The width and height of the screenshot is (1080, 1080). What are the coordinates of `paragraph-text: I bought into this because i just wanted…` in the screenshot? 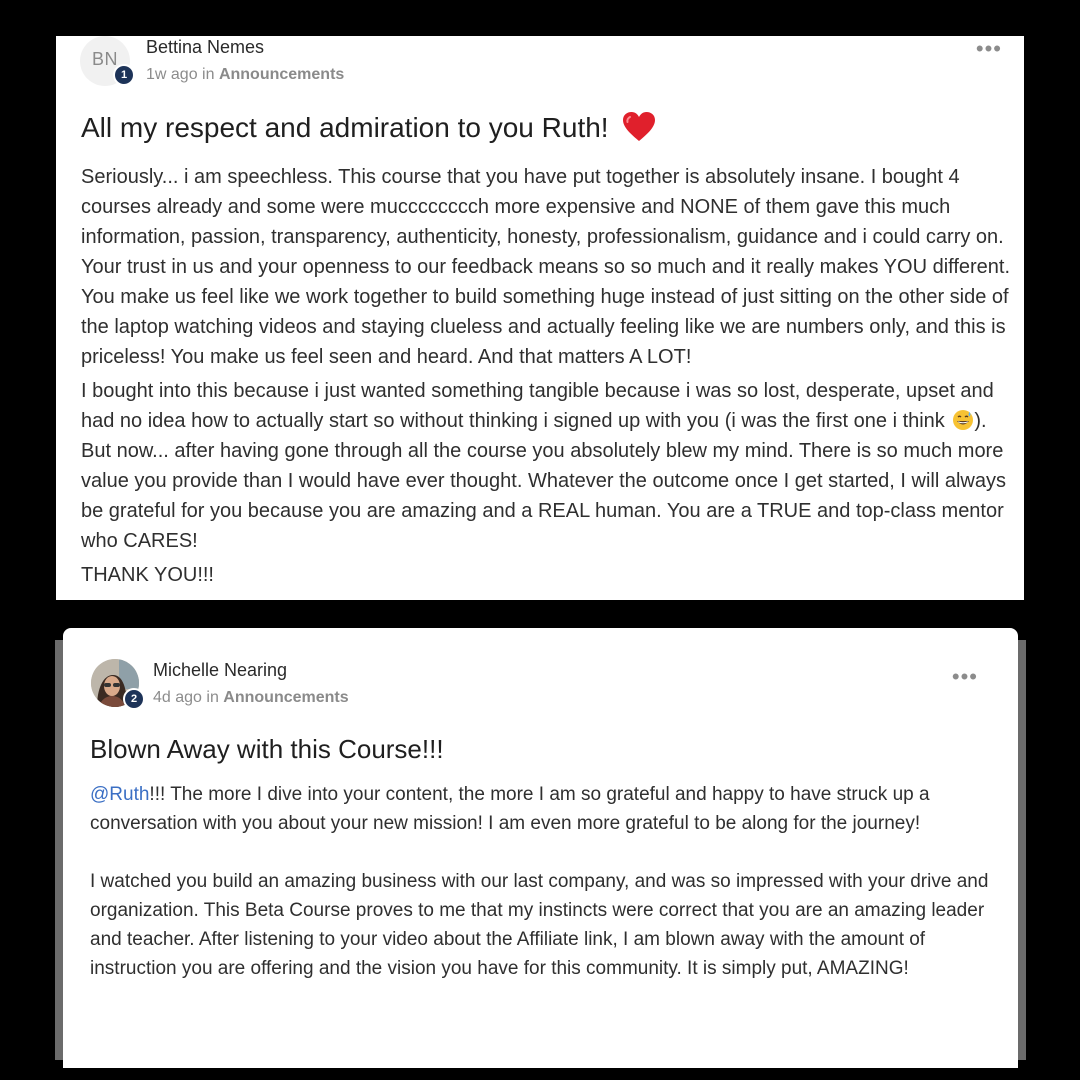 It's located at (537, 406).